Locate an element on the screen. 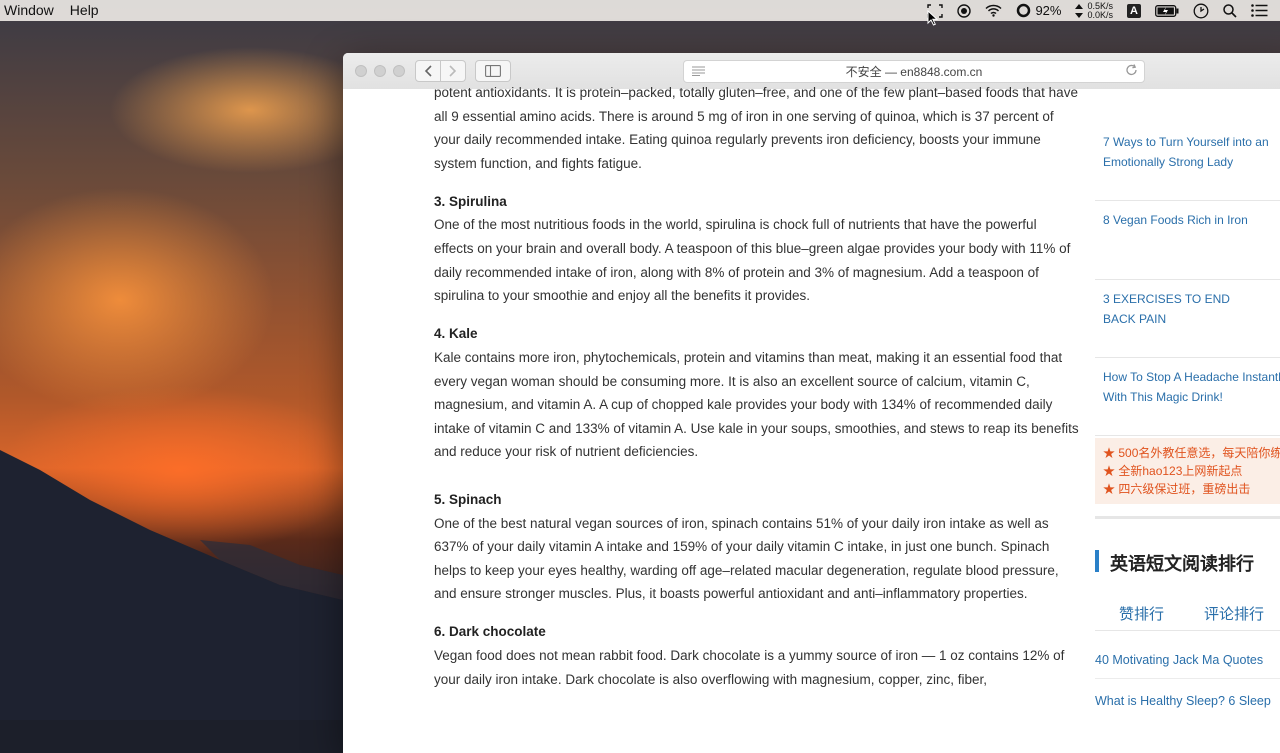 The width and height of the screenshot is (1280, 753). cpu-percent: 92% is located at coordinates (1048, 10).